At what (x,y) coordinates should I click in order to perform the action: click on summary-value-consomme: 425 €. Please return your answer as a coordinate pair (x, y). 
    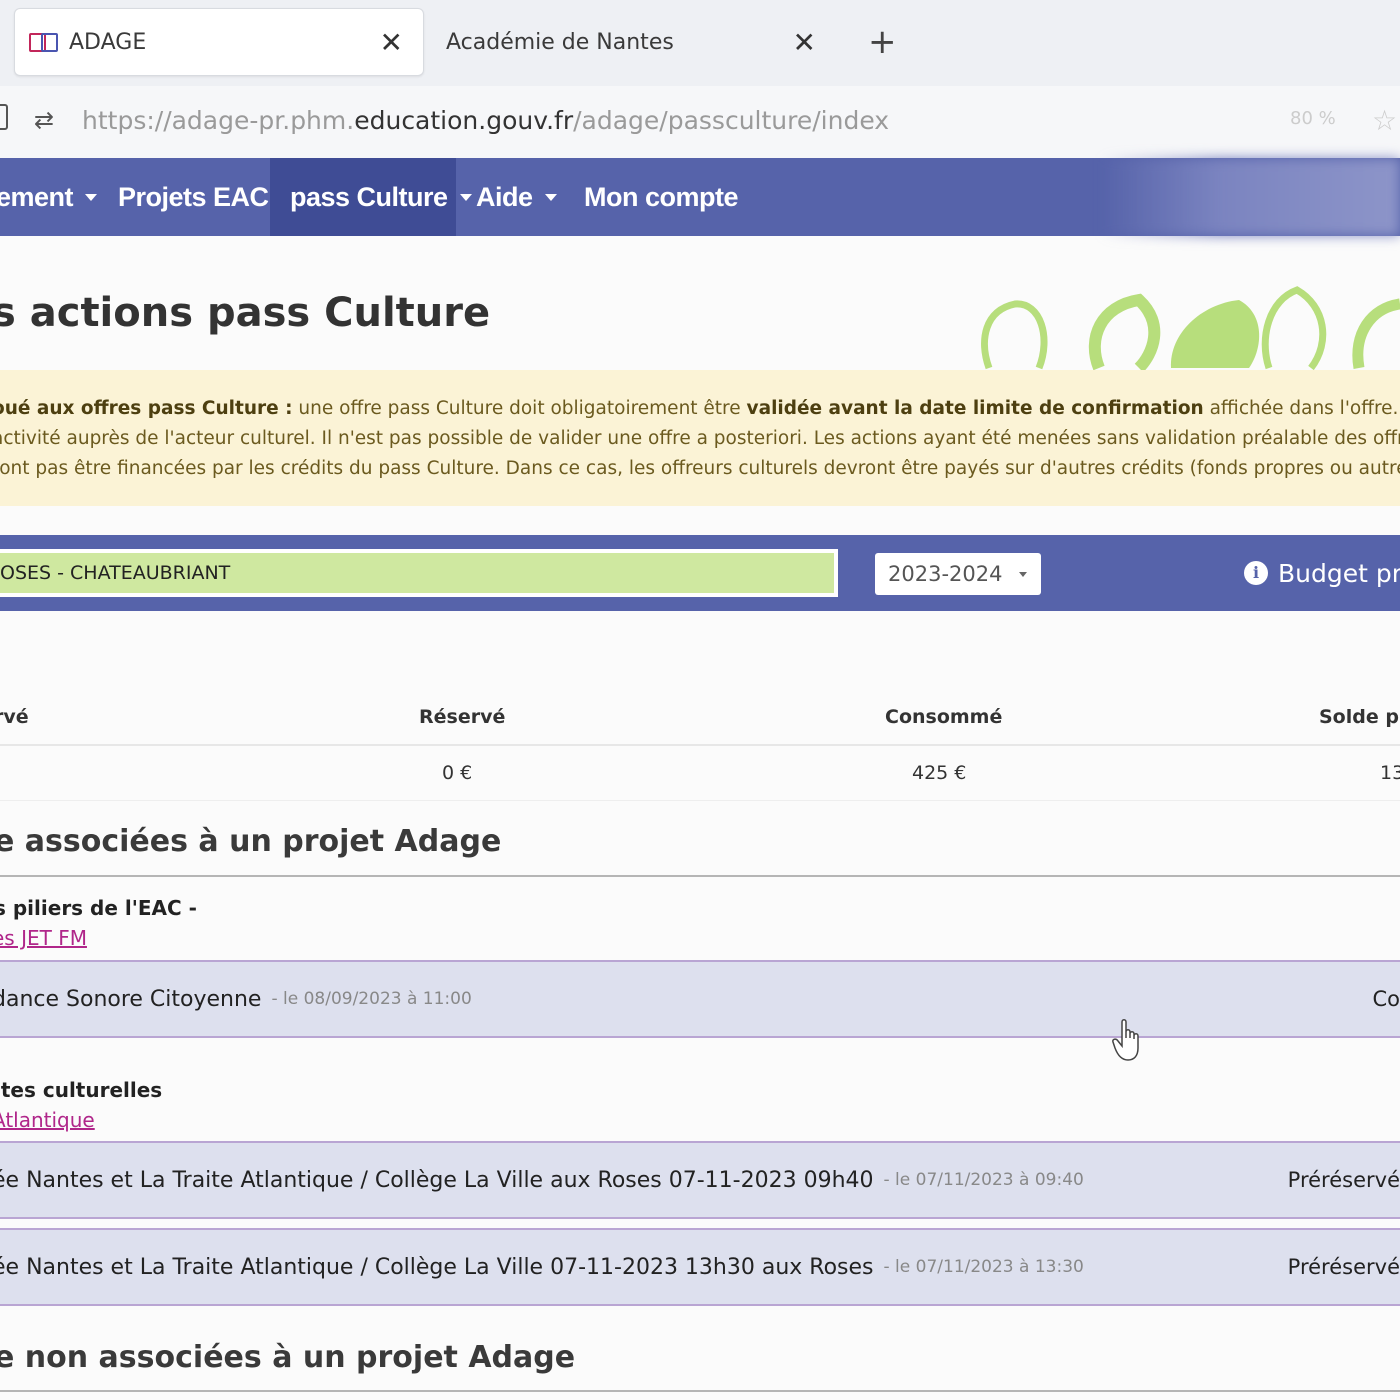
    Looking at the image, I should click on (939, 773).